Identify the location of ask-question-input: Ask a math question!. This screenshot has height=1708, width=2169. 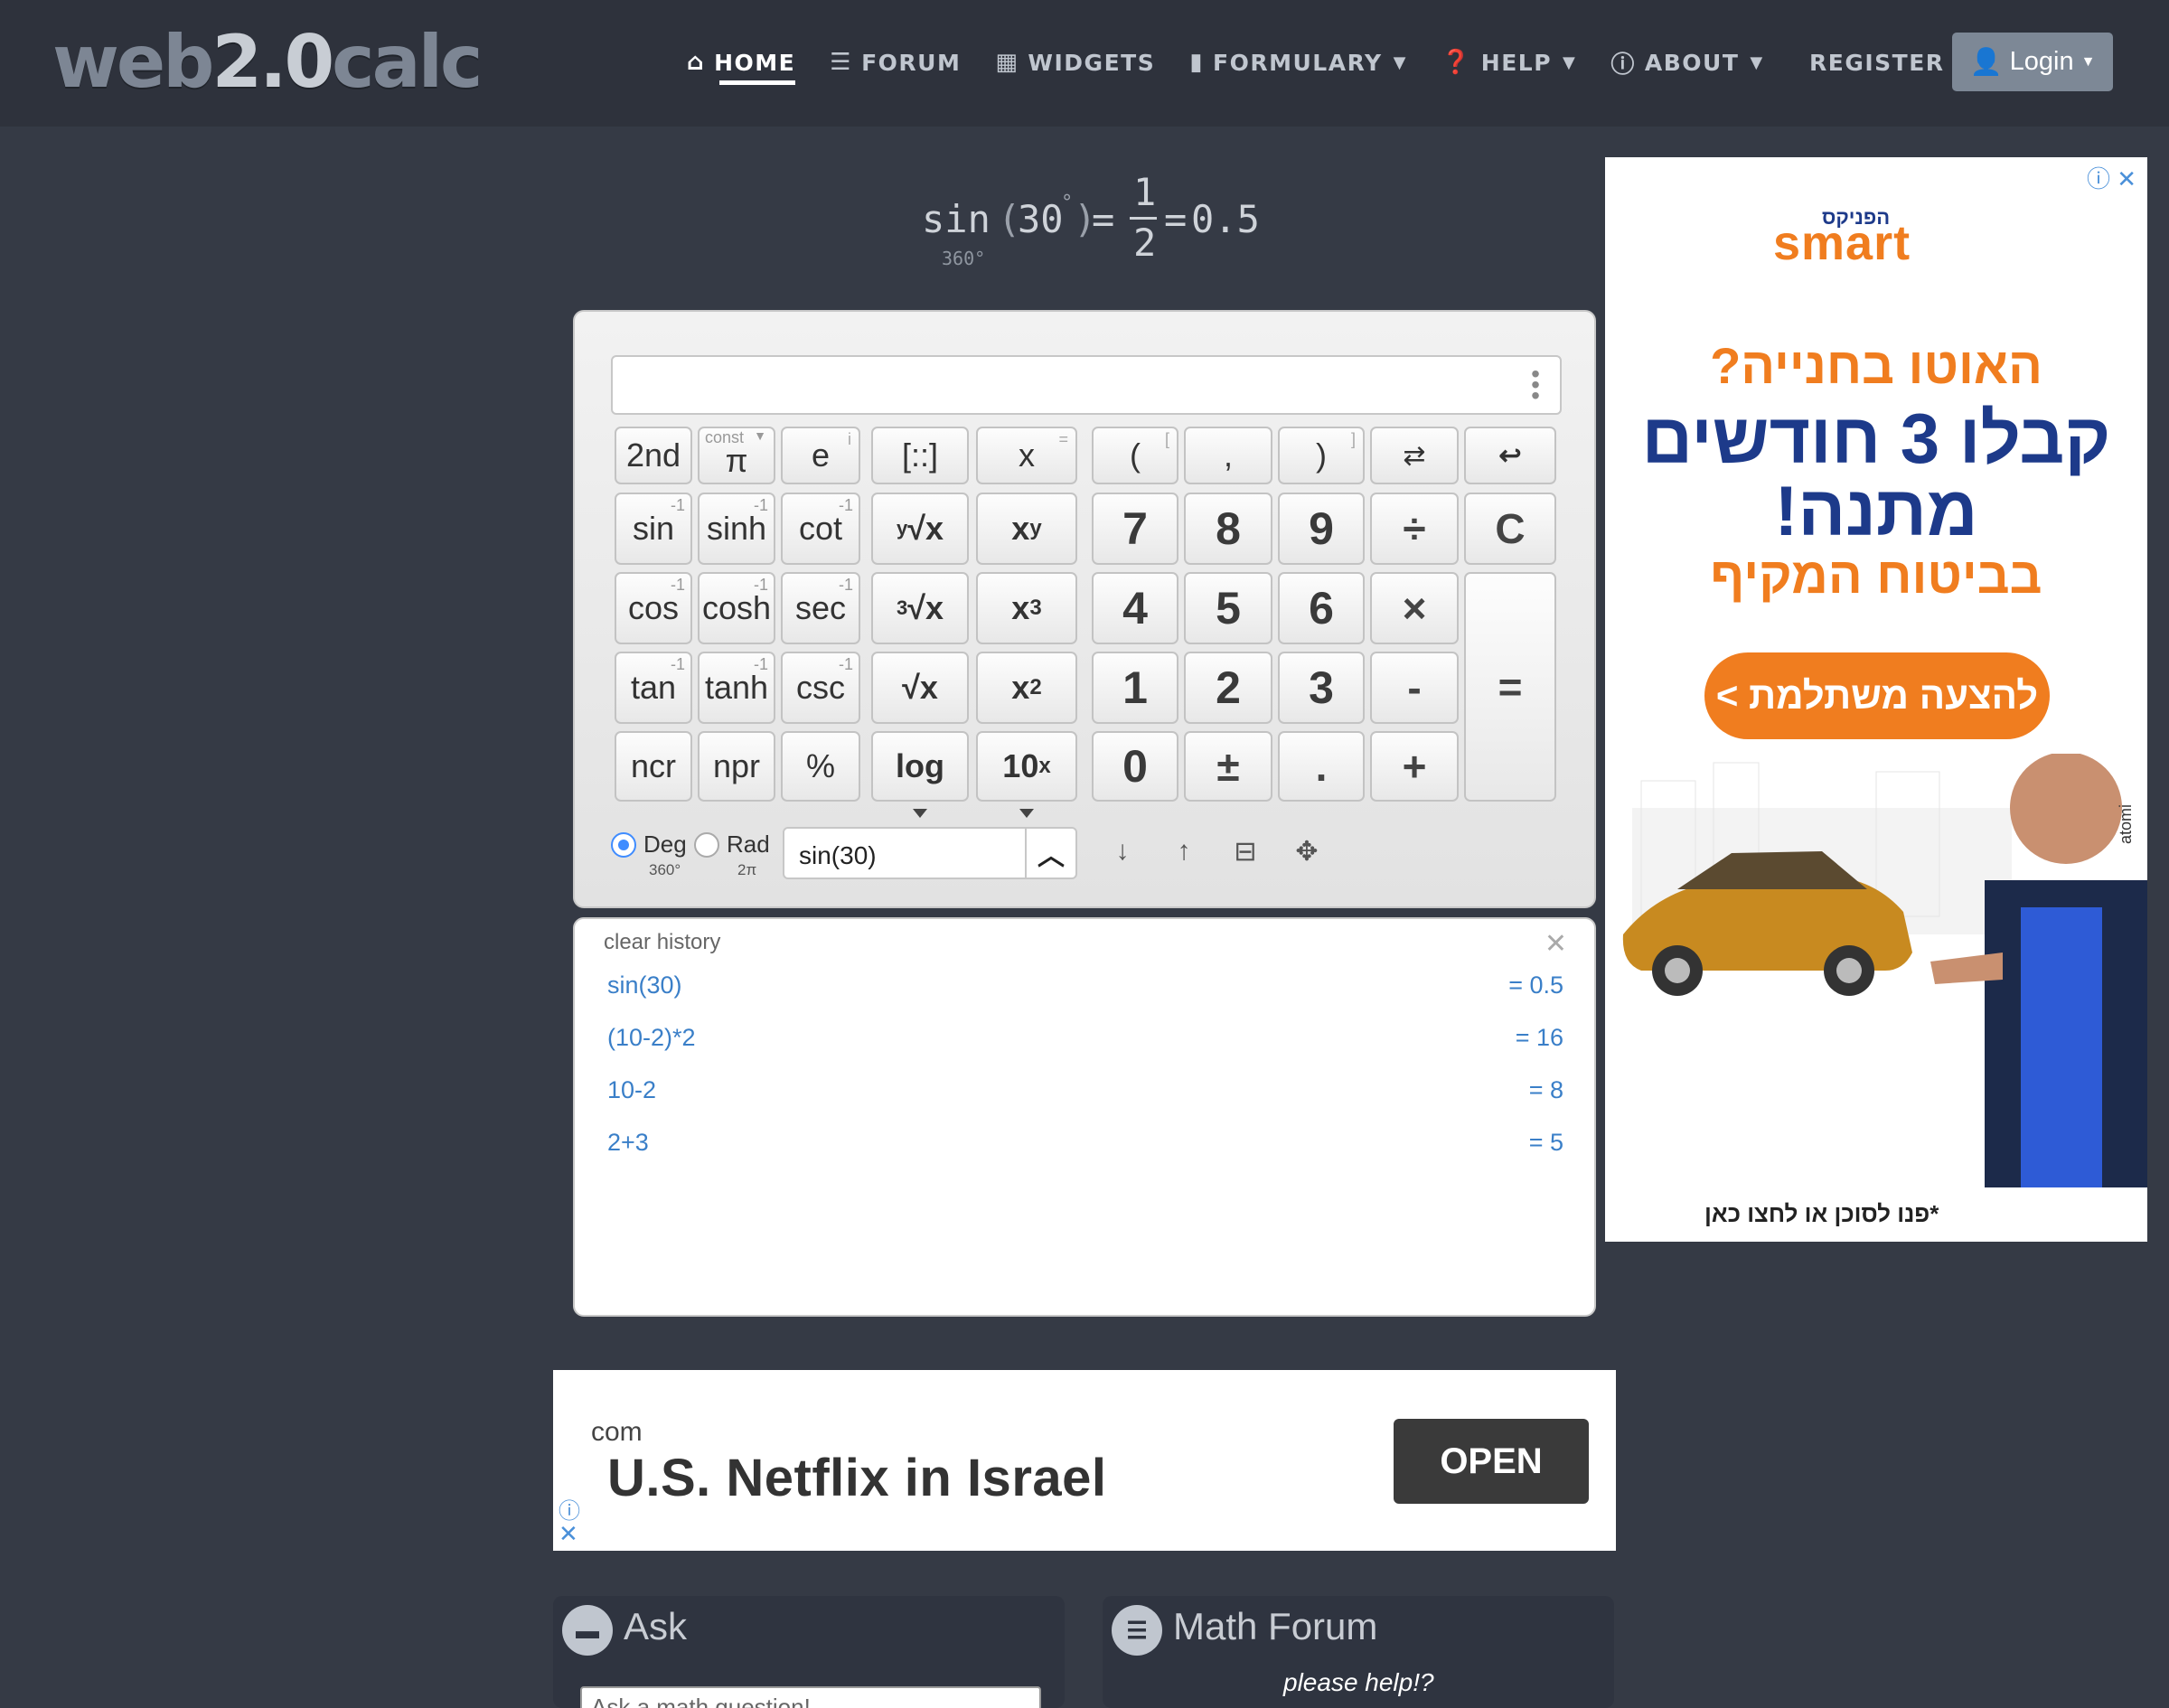
(811, 1697).